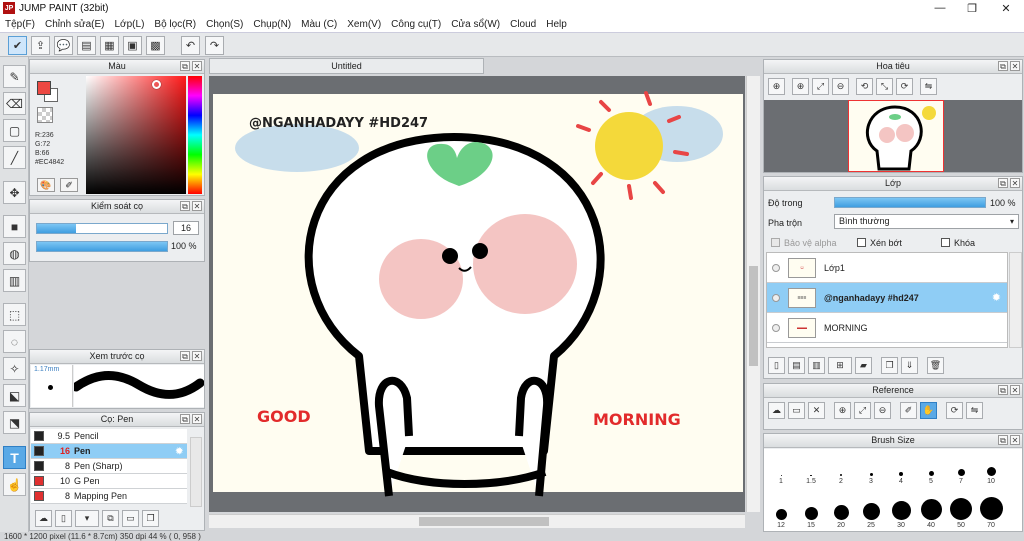 The image size is (1024, 541). Describe the element at coordinates (954, 410) in the screenshot. I see `rotate-icon: ⟳` at that location.